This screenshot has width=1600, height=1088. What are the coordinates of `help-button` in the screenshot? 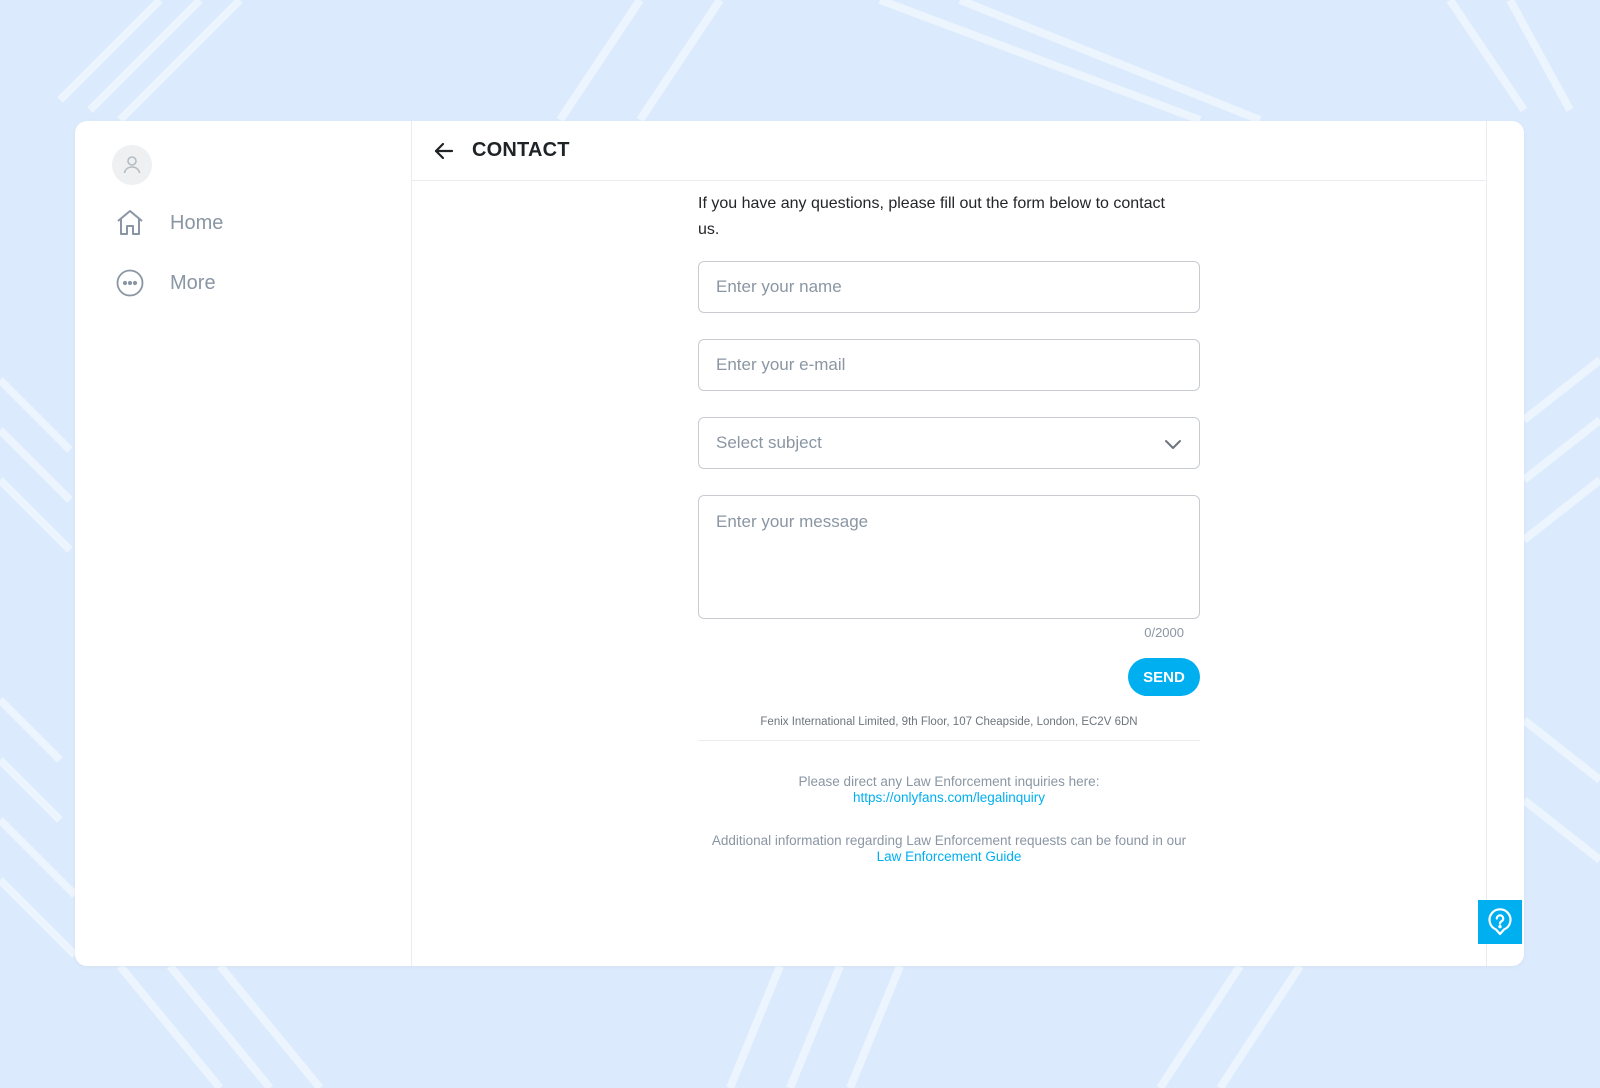 It's located at (1500, 922).